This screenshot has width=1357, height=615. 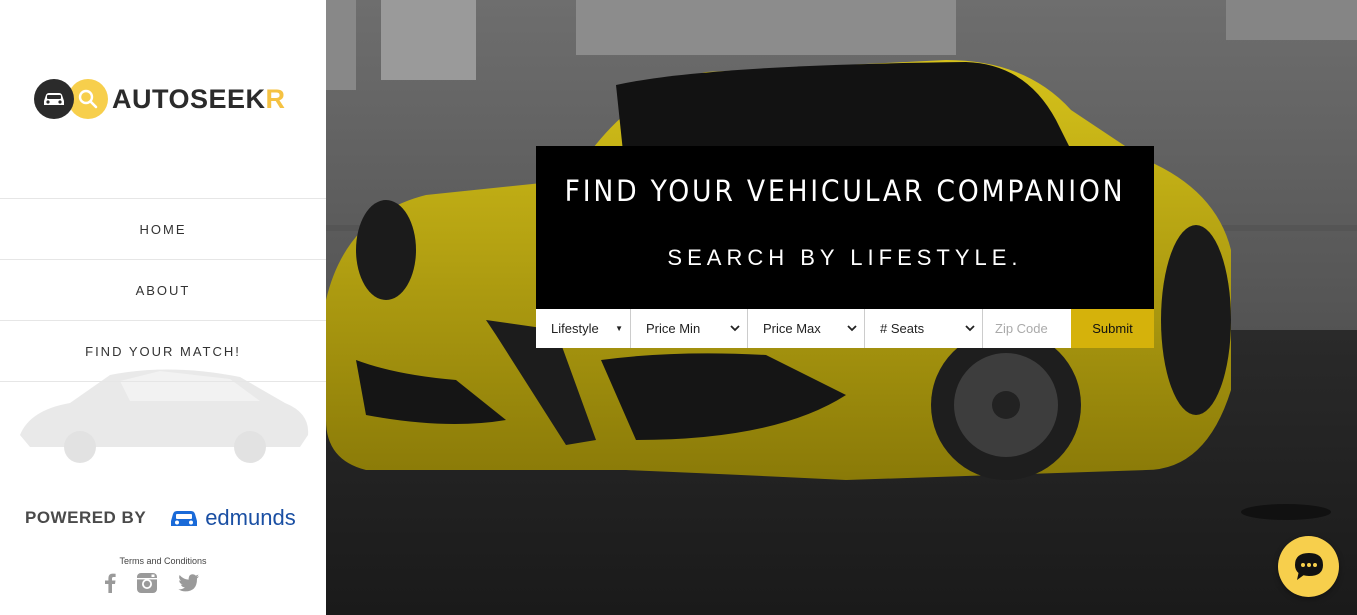 I want to click on autoseekr-logo: AUTOSEEKR, so click(x=160, y=99).